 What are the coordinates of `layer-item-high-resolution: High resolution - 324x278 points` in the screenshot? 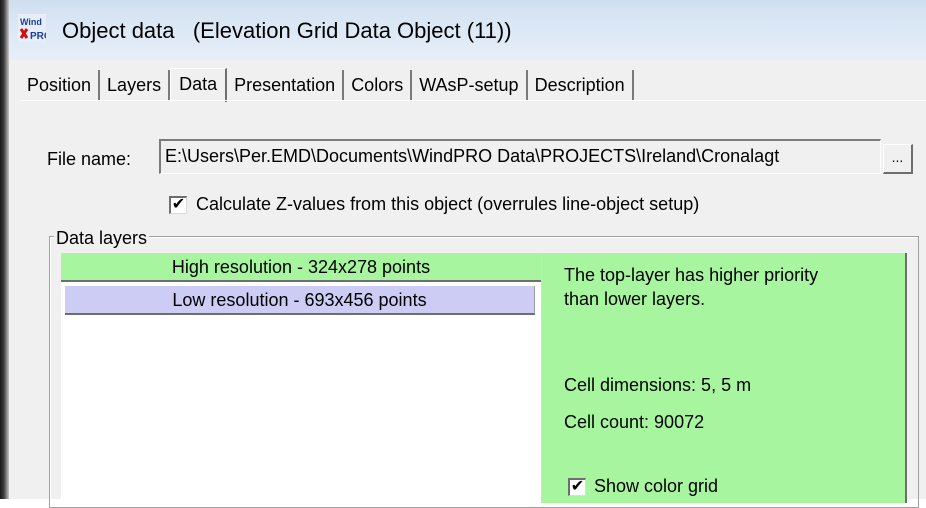 It's located at (301, 267).